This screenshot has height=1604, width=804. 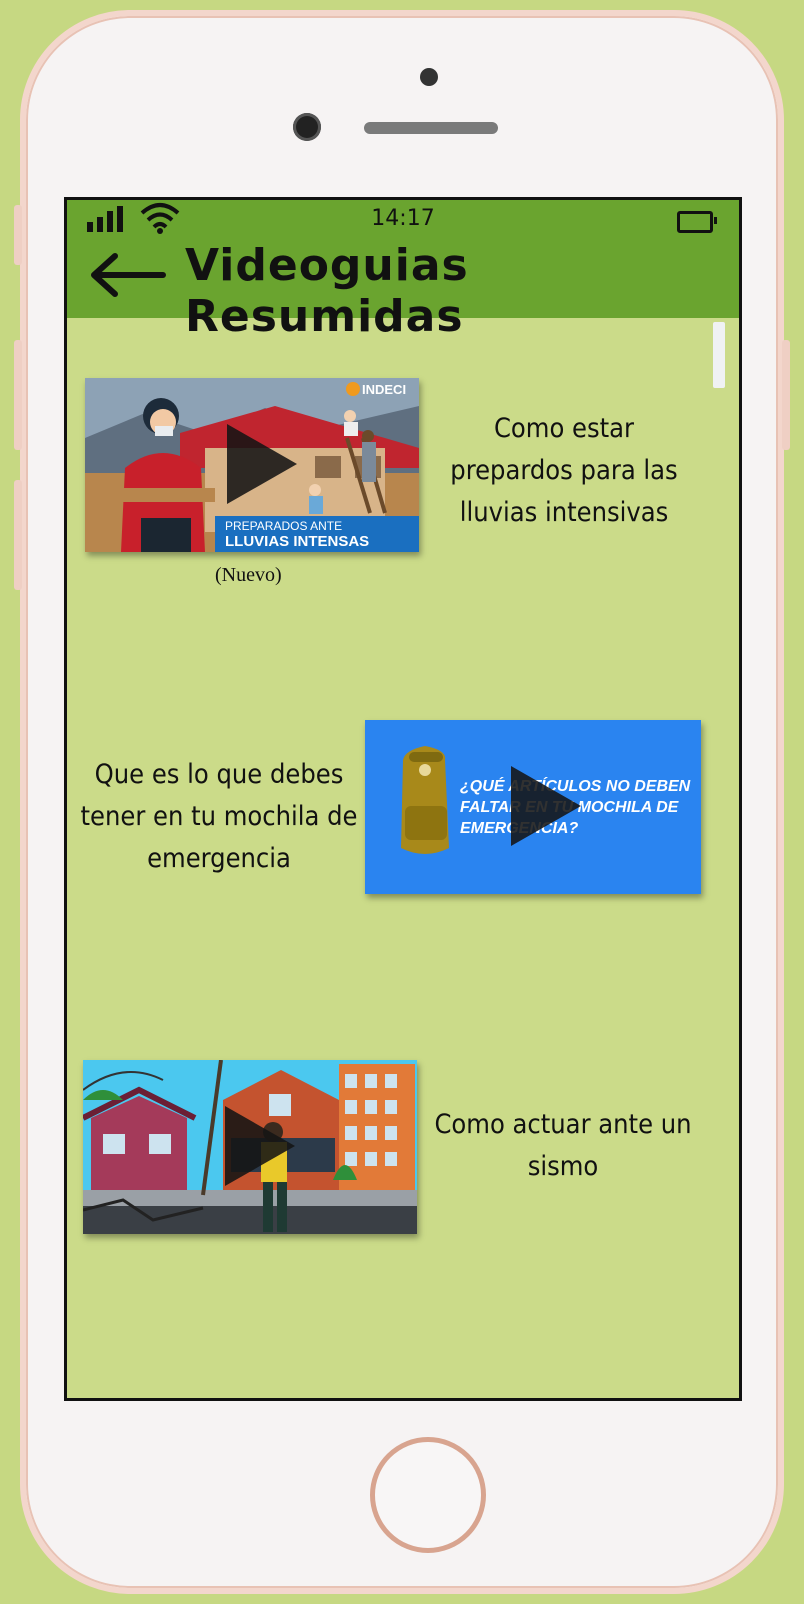 I want to click on battery-icon, so click(x=697, y=222).